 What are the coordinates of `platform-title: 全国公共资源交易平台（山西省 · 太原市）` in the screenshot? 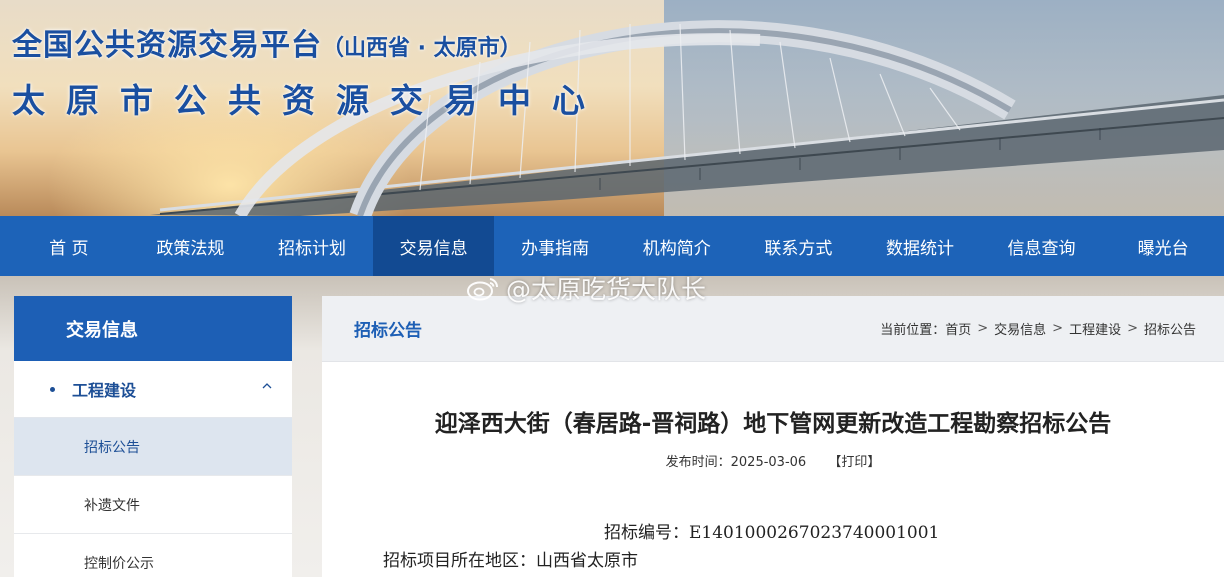 It's located at (267, 45).